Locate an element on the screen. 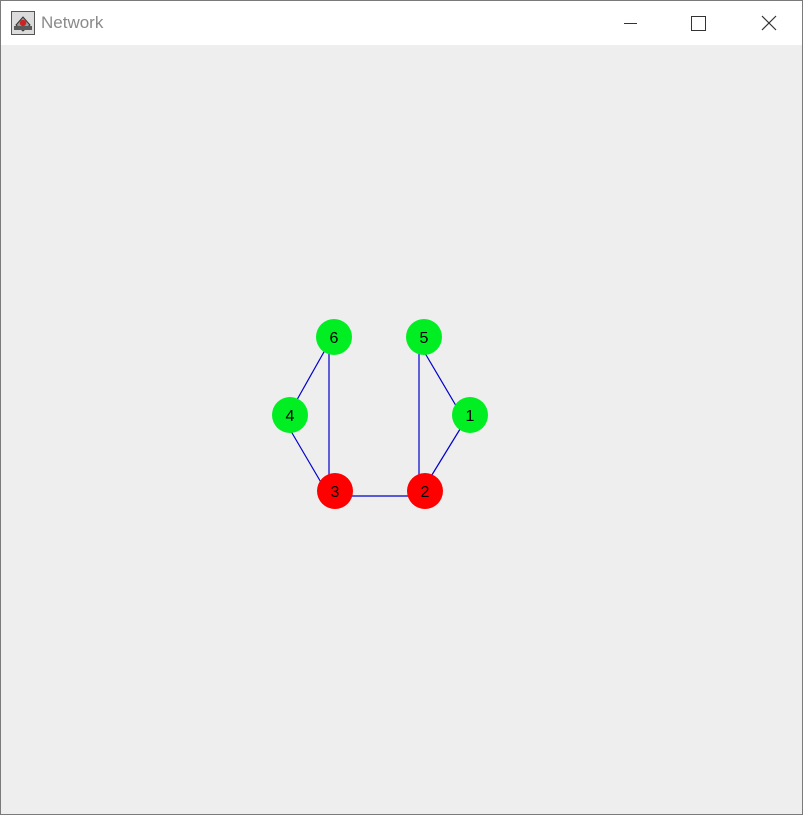 This screenshot has height=815, width=803. close-icon is located at coordinates (769, 23).